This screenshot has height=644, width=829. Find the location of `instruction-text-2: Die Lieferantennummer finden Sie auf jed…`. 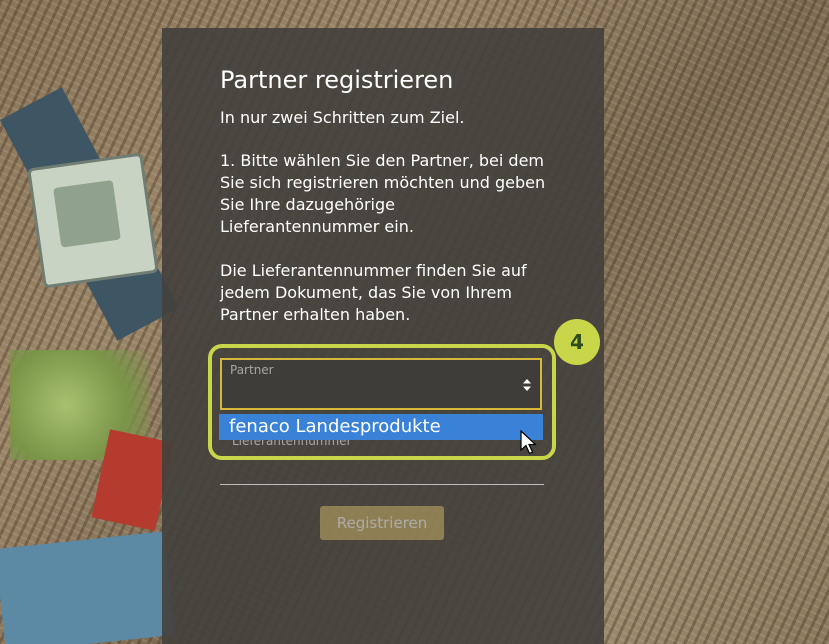

instruction-text-2: Die Lieferantennummer finden Sie auf jed… is located at coordinates (373, 292).